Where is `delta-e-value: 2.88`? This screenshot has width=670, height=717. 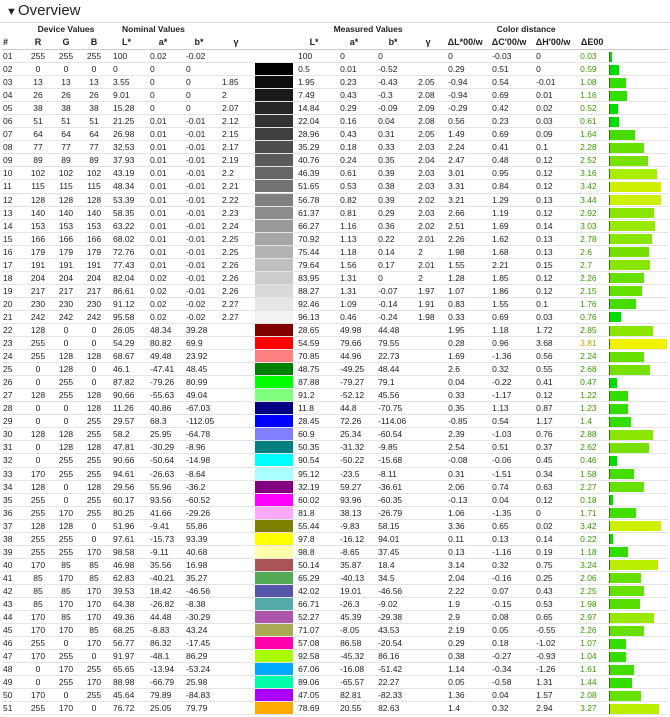 delta-e-value: 2.88 is located at coordinates (592, 434).